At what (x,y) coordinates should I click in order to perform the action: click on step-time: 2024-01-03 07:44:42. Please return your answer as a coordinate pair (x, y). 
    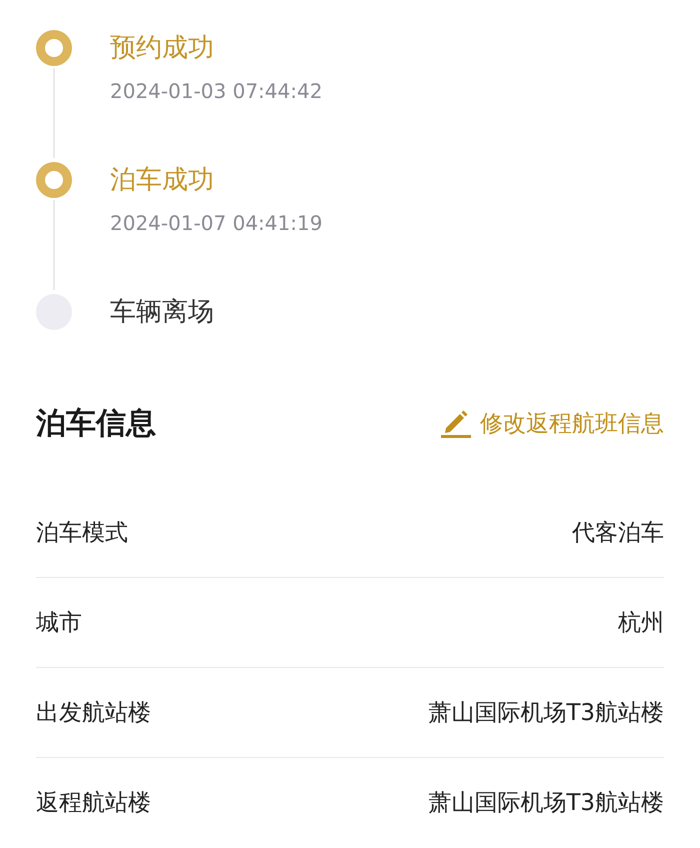
    Looking at the image, I should click on (216, 91).